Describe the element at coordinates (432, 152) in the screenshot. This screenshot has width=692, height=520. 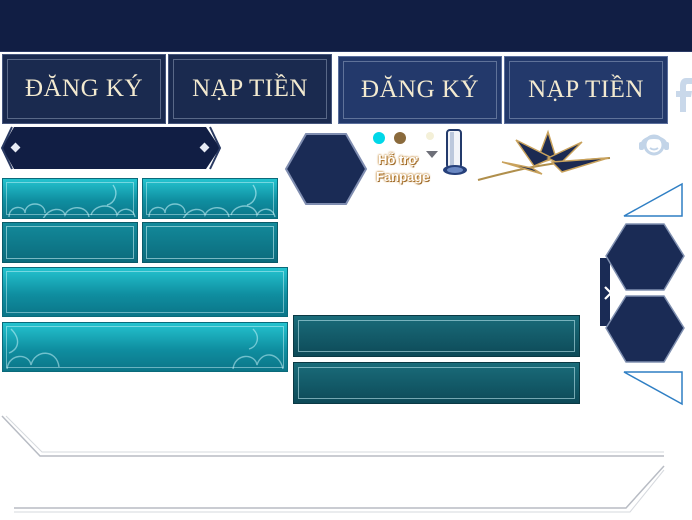
I see `caret-down-icon` at that location.